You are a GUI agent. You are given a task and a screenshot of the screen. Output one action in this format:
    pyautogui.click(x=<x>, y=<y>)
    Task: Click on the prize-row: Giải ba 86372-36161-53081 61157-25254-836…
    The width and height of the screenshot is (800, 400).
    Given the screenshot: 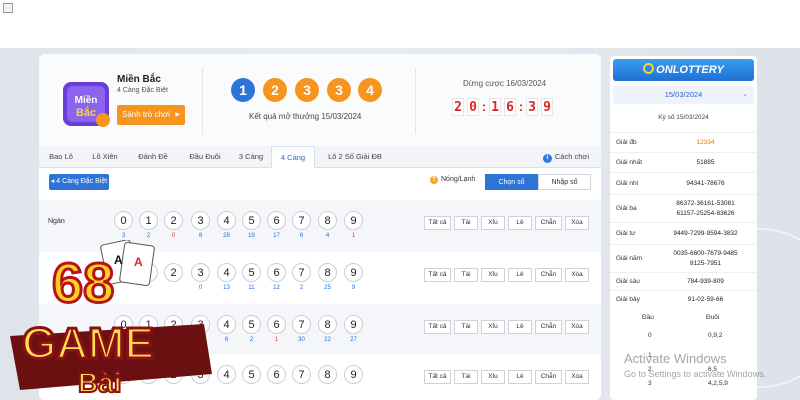 What is the action you would take?
    pyautogui.click(x=683, y=208)
    